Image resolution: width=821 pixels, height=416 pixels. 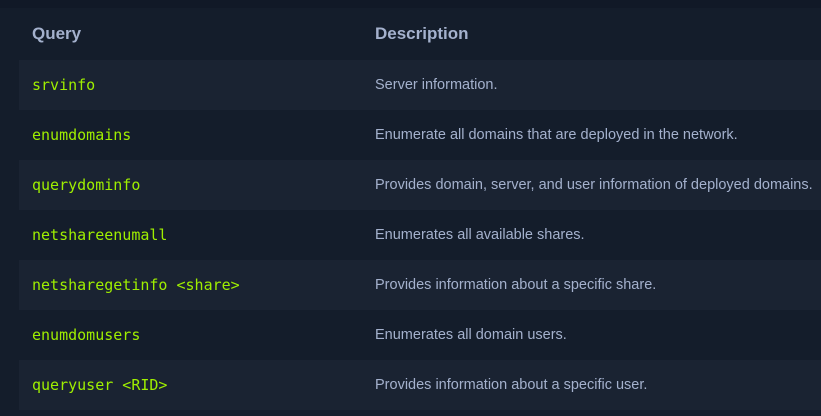 I want to click on query-cell: queryuser <RID>, so click(x=100, y=385).